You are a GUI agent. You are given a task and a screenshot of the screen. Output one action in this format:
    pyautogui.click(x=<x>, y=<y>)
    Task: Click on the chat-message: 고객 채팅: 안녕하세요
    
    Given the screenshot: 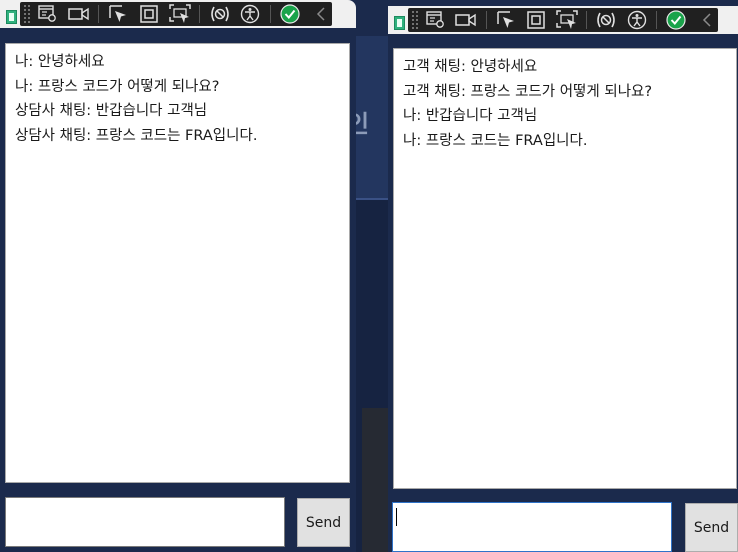 What is the action you would take?
    pyautogui.click(x=470, y=67)
    